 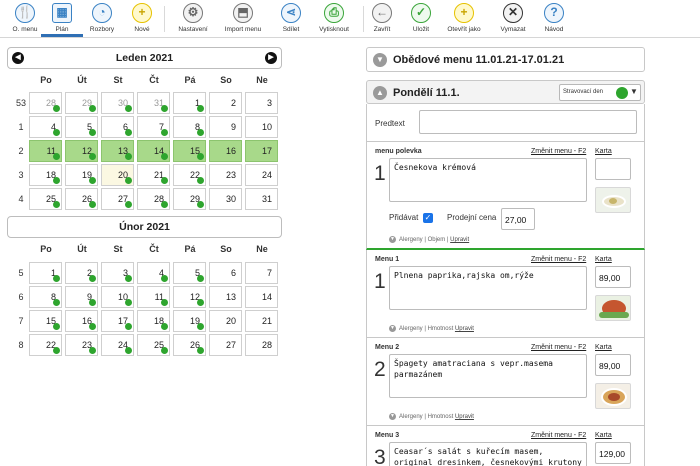 I want to click on day-header: ▲ Pondělí 11.1. Stravovací den ▼, so click(x=505, y=92).